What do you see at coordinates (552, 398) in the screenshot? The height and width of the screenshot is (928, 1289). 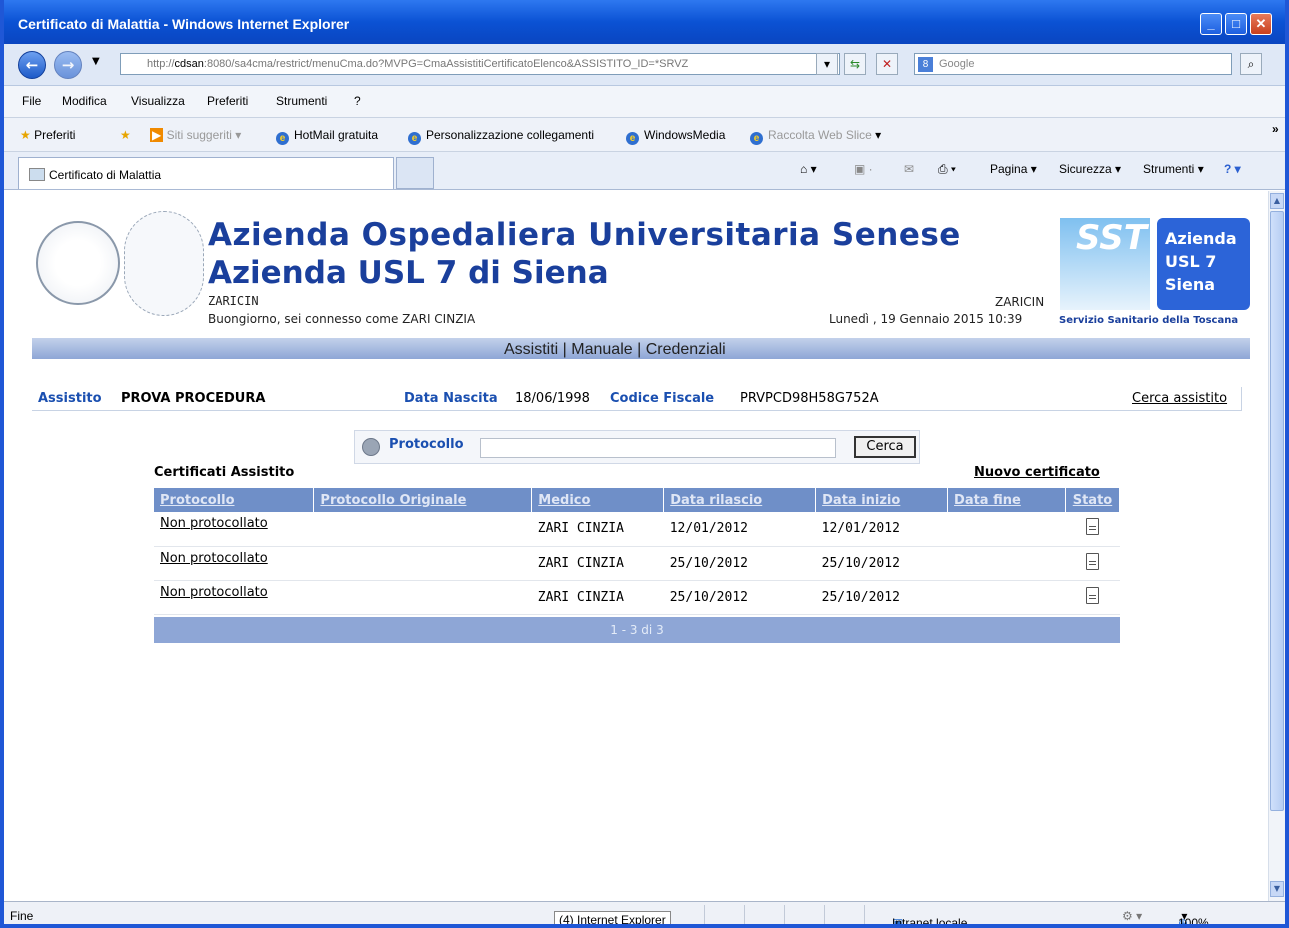 I see `nascita-value: 18/06/1998` at bounding box center [552, 398].